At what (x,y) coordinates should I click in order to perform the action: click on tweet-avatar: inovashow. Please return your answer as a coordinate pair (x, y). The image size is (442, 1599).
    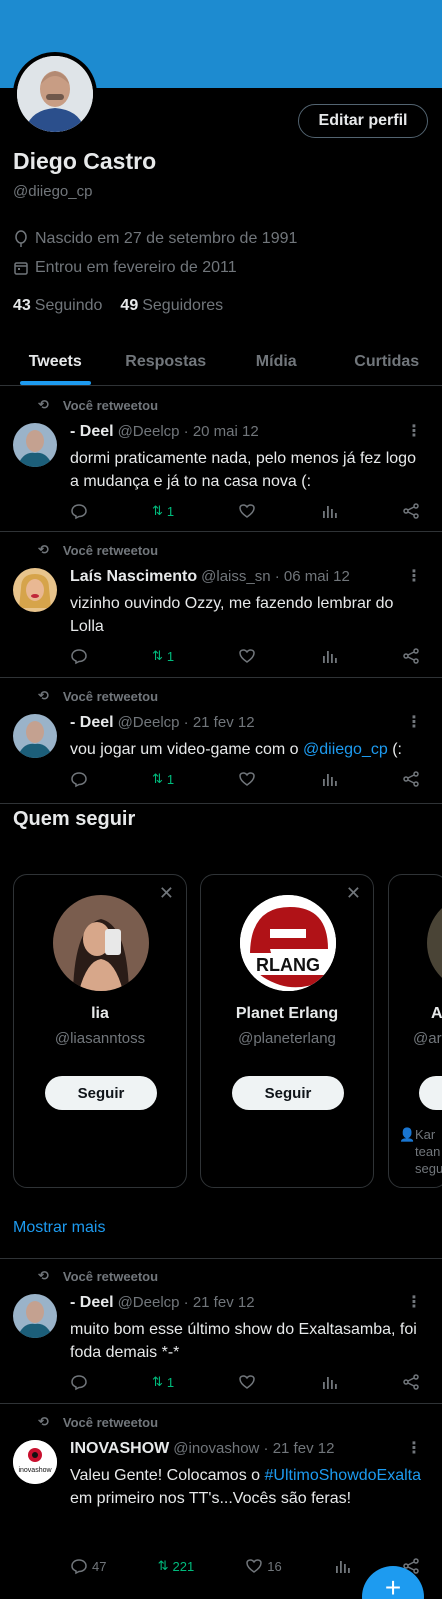
    Looking at the image, I should click on (35, 1462).